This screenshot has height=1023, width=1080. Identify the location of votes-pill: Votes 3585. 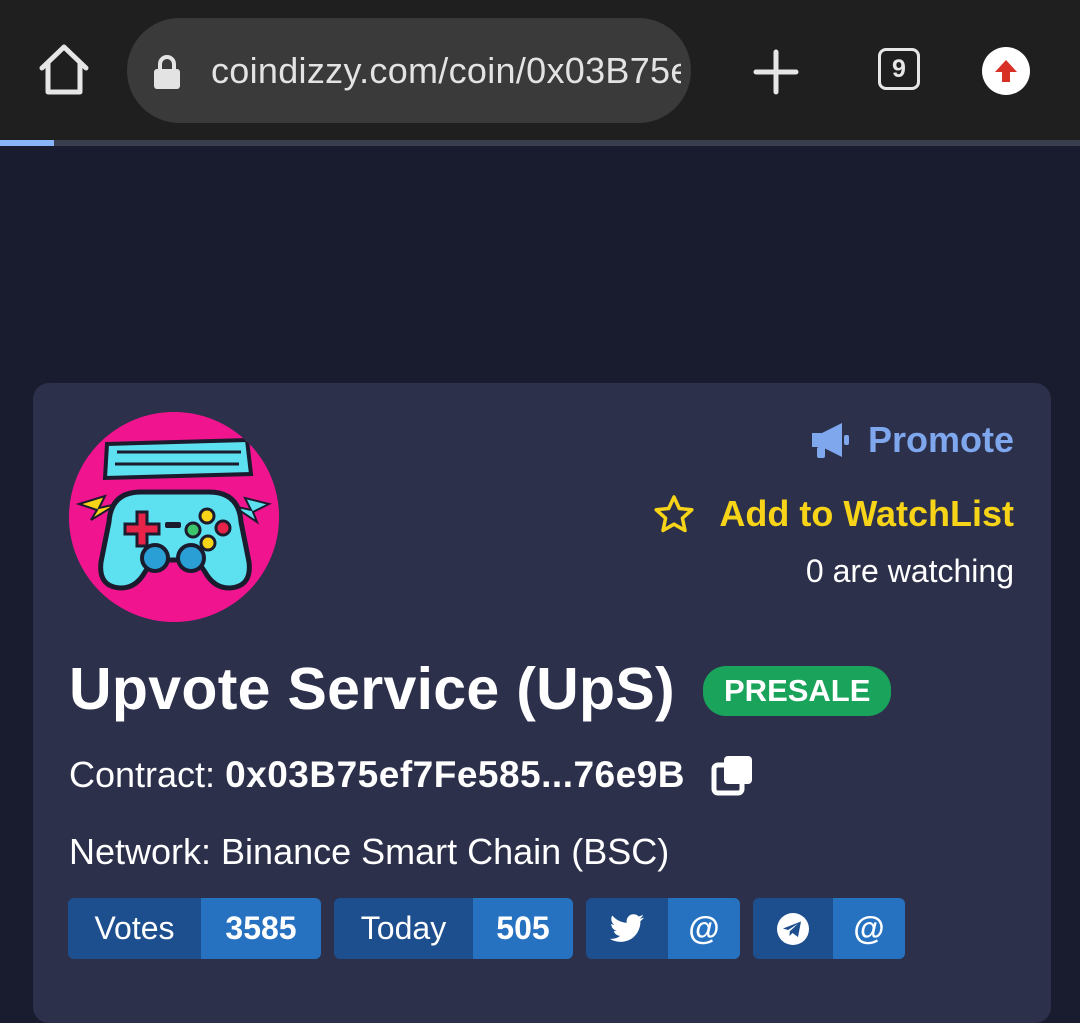
(194, 928).